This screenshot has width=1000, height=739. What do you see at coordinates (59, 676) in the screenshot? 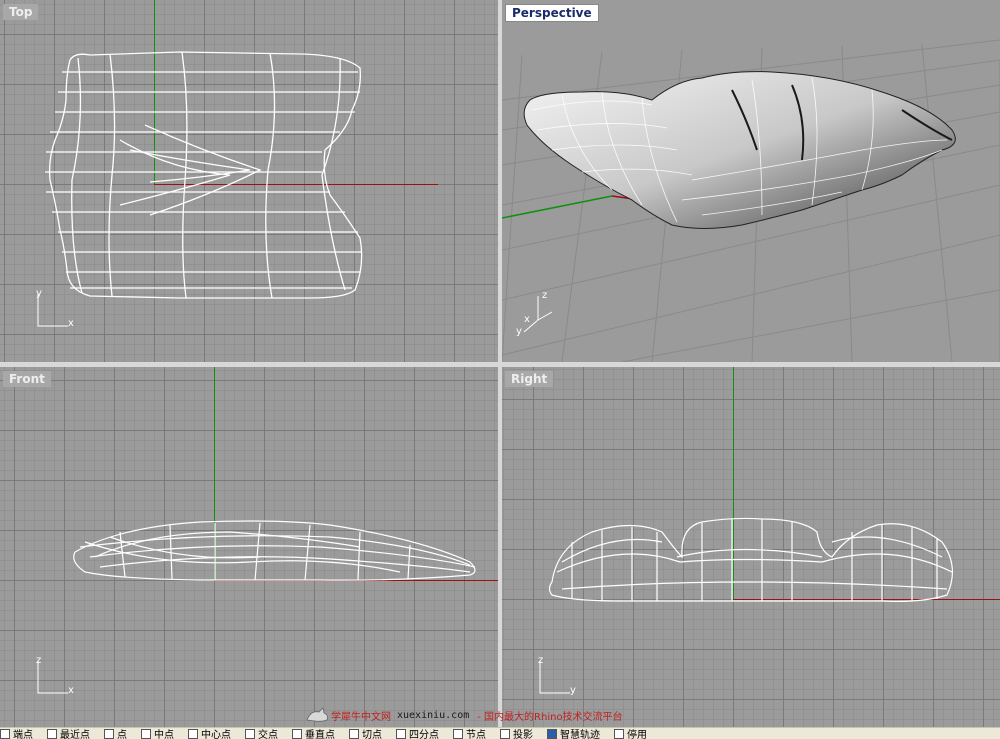
I see `axis-indicator: z x` at bounding box center [59, 676].